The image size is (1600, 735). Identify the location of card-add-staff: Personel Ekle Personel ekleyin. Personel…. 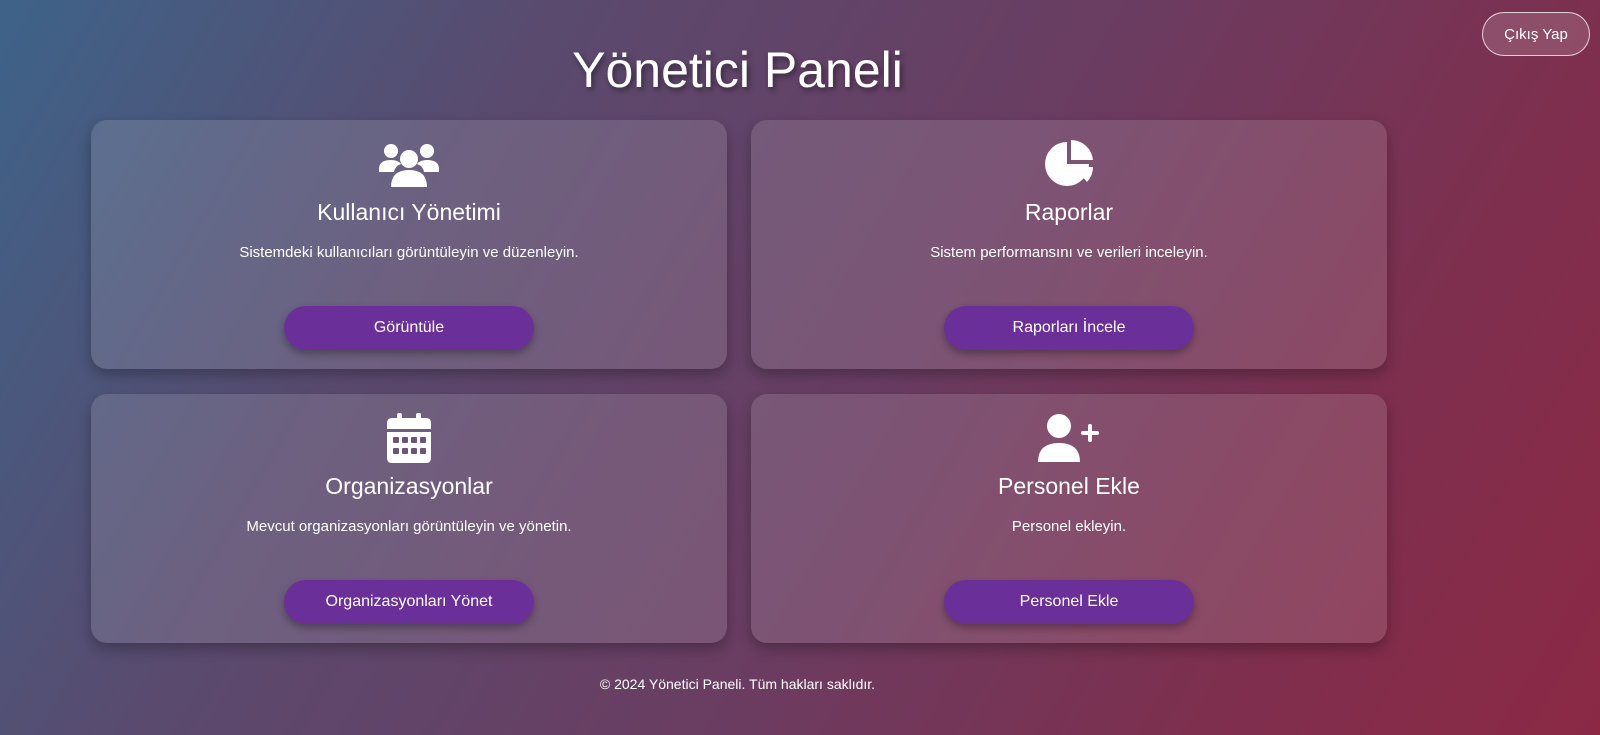
(1069, 518).